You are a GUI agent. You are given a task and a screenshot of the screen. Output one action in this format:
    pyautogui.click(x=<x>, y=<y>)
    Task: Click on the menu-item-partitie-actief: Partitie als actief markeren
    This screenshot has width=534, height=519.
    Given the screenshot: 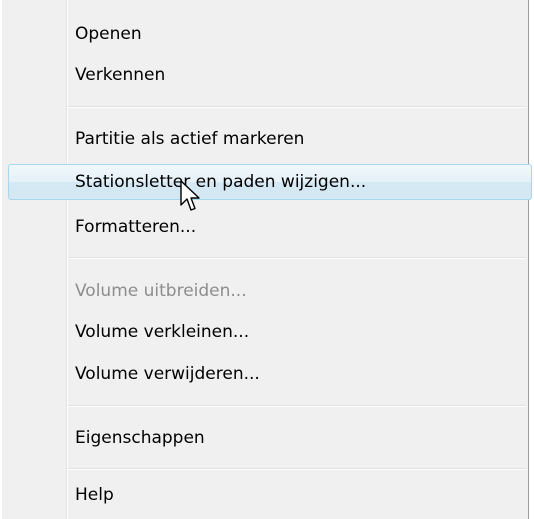 What is the action you would take?
    pyautogui.click(x=270, y=139)
    